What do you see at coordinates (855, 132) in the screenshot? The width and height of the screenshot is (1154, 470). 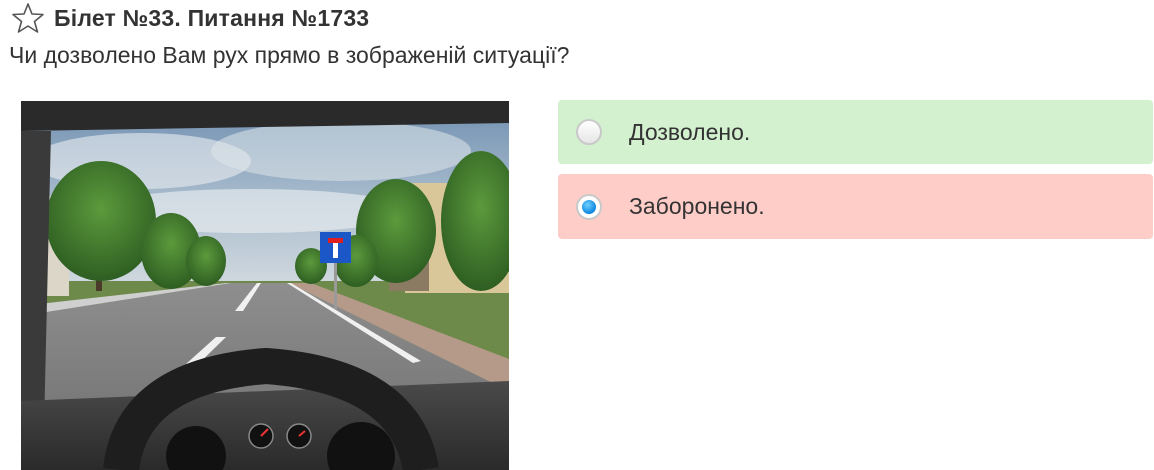 I see `answer-option-allowed: Дозволено.` at bounding box center [855, 132].